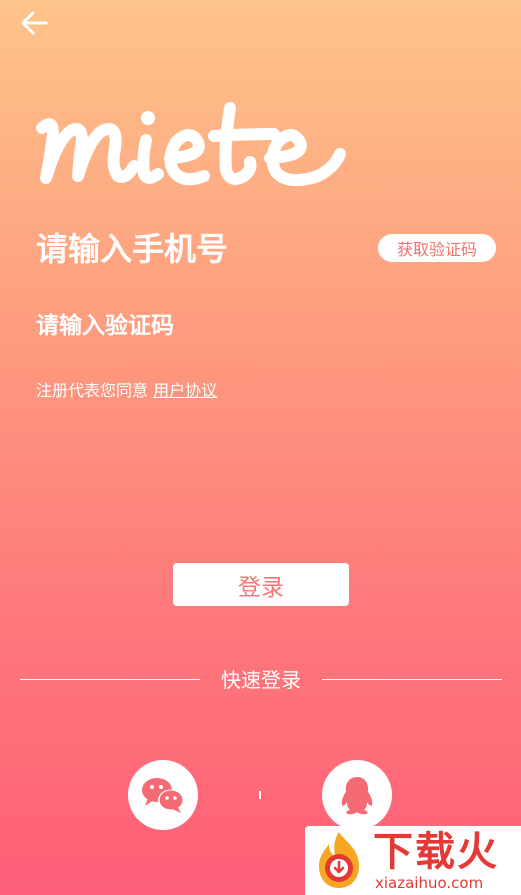  Describe the element at coordinates (92, 390) in the screenshot. I see `agreement-prefix: 注册代表您同意` at that location.